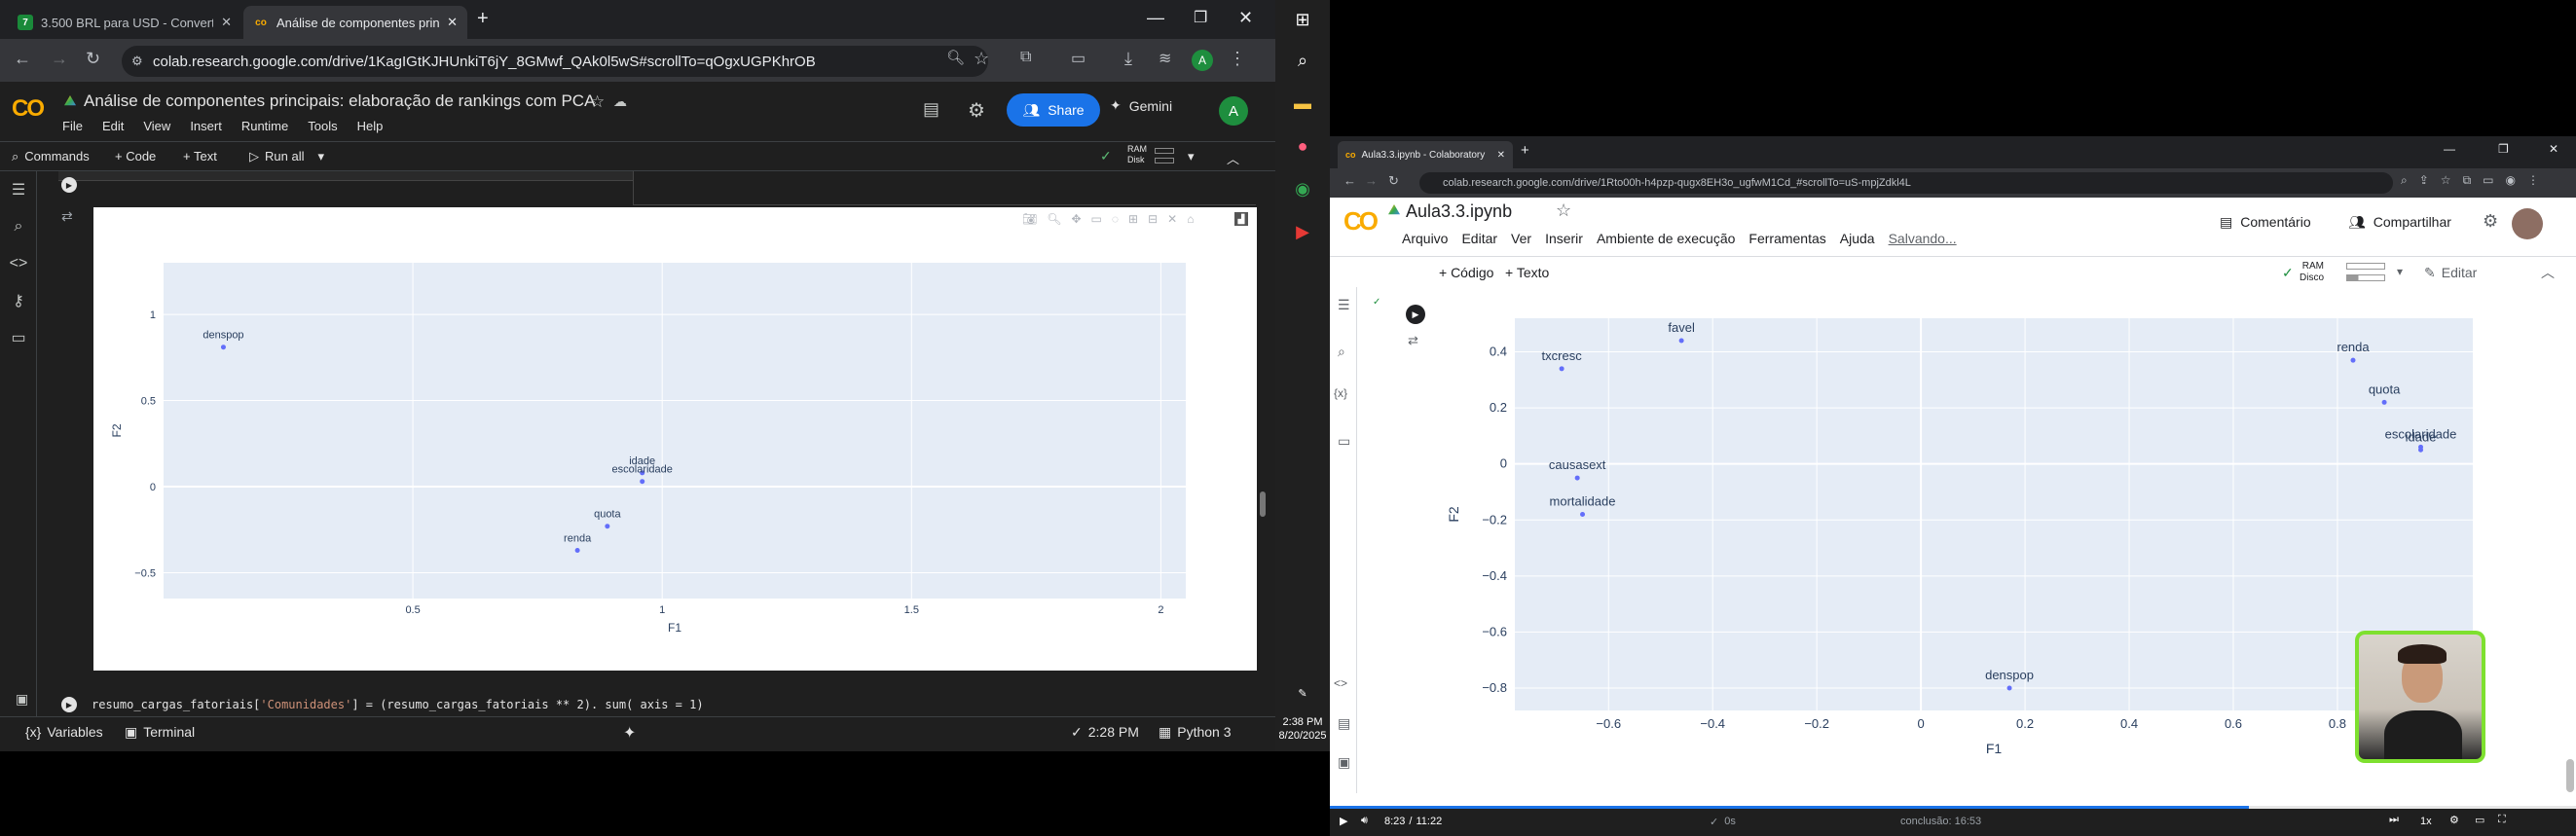 This screenshot has height=836, width=2576. I want to click on terminal-icon: ▣, so click(22, 699).